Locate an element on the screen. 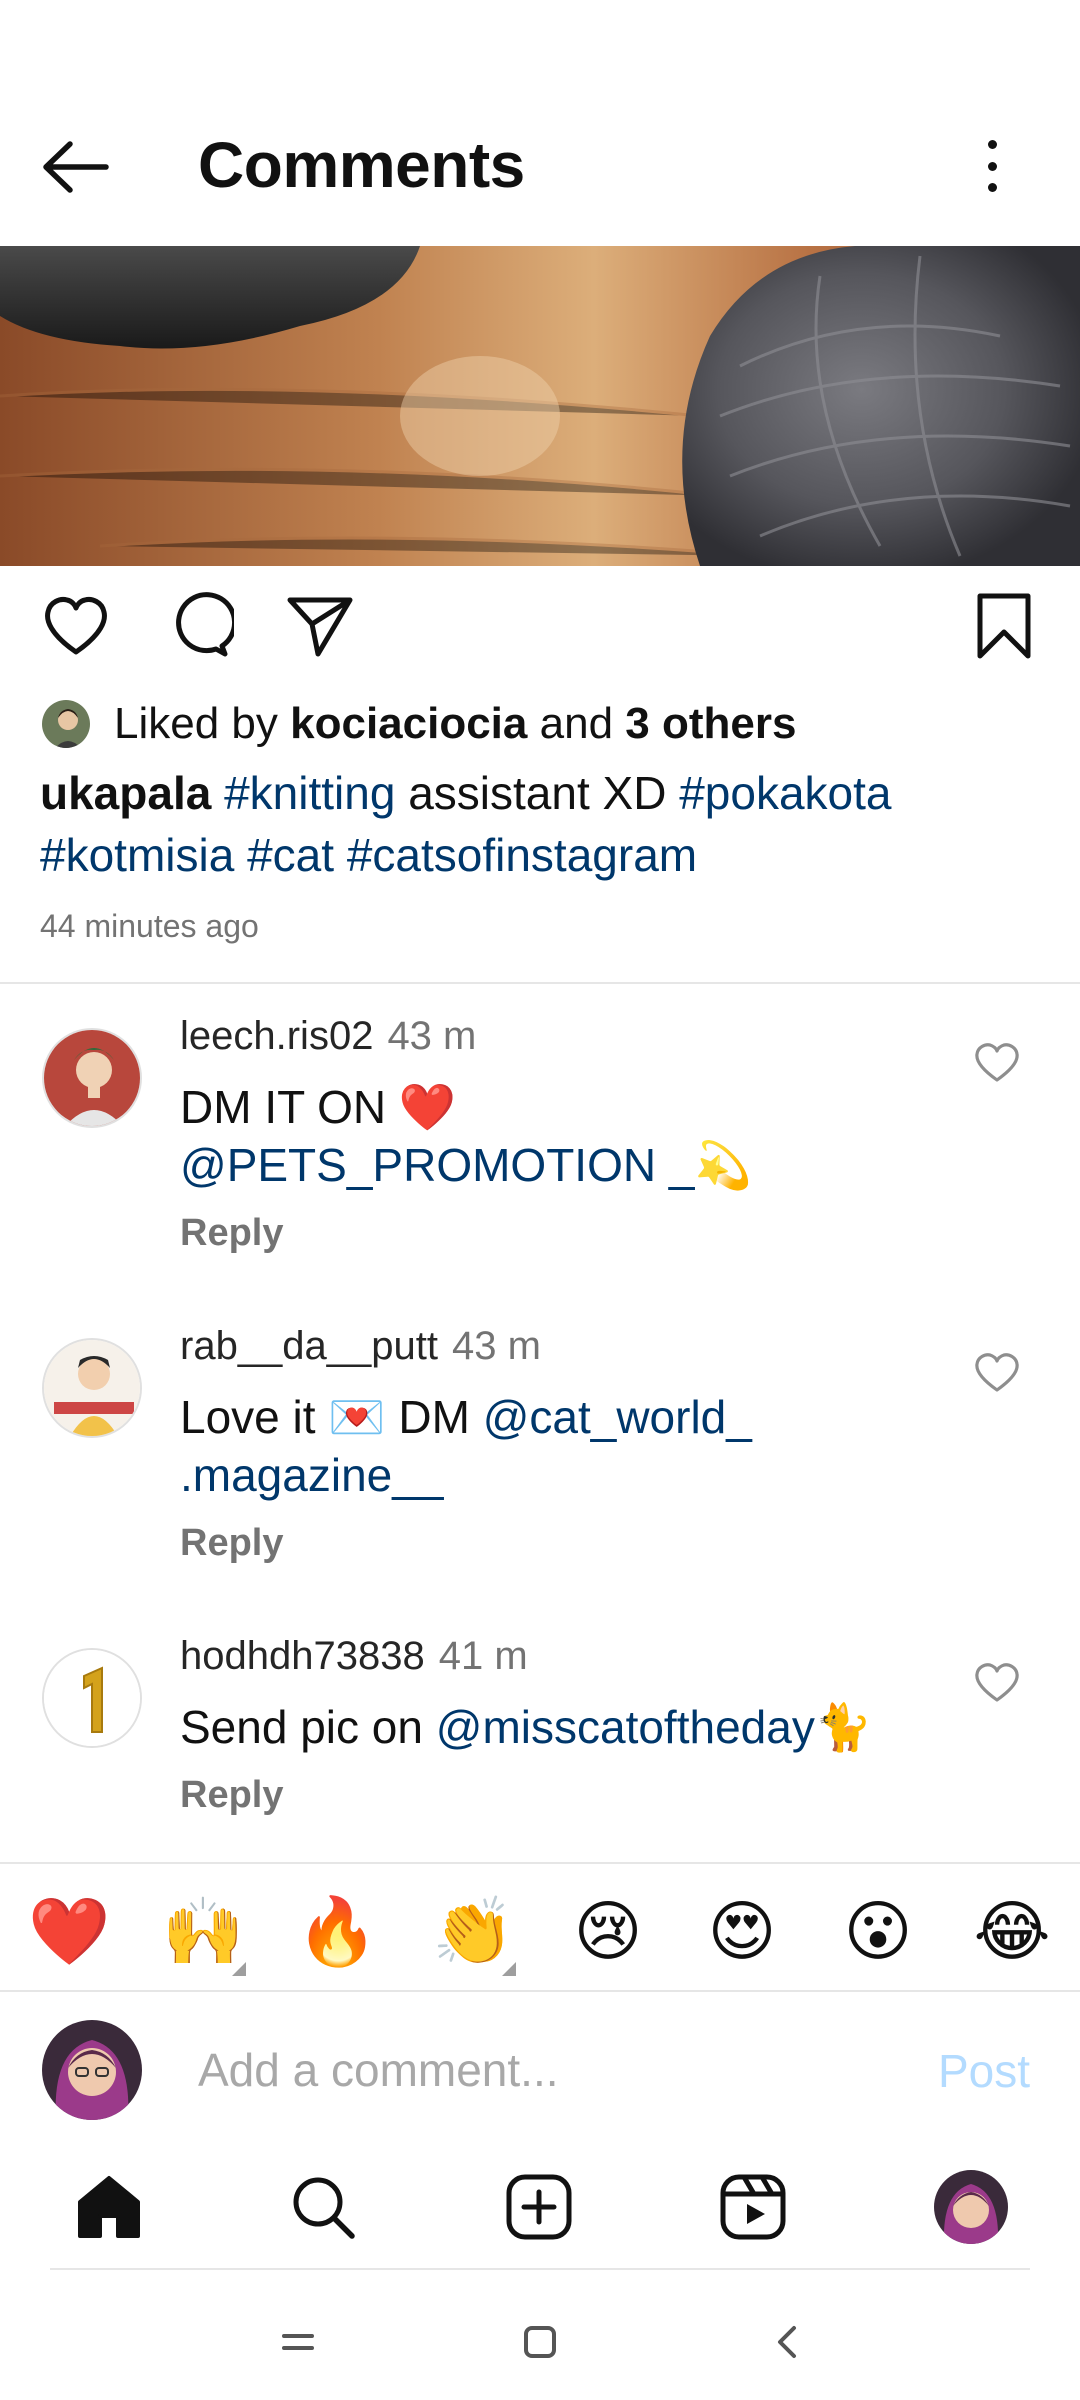 This screenshot has height=2400, width=1080. bookmark-icon is located at coordinates (1004, 626).